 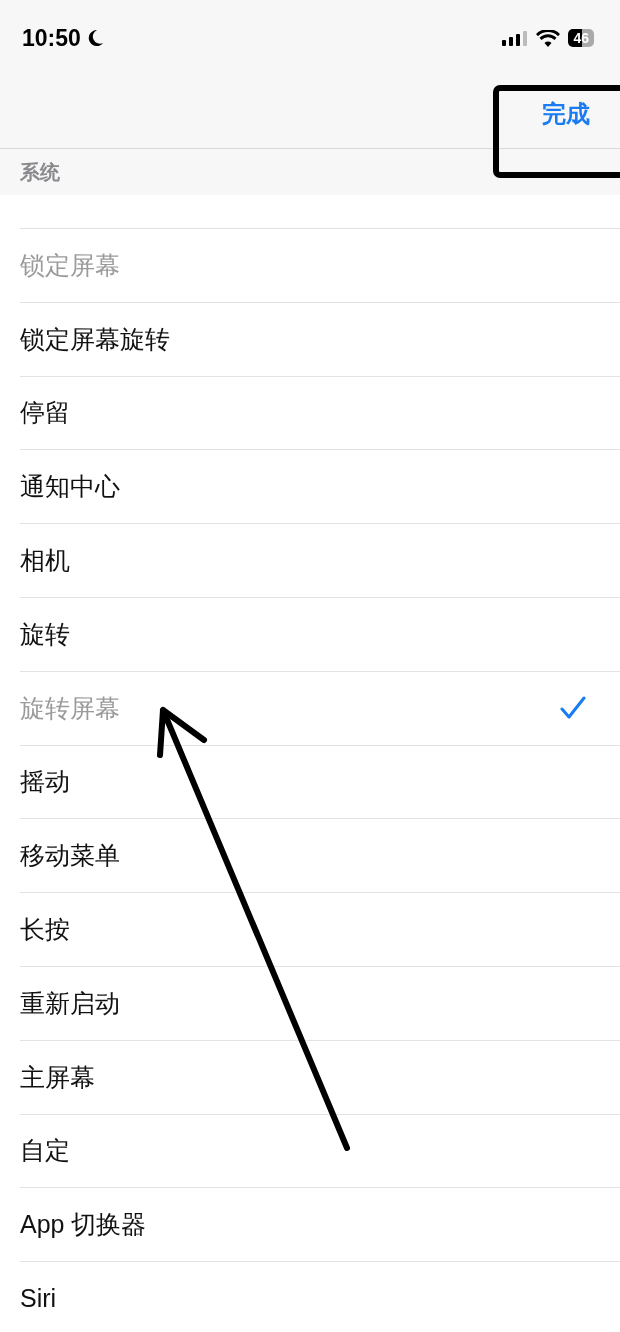 I want to click on list-item: 移动菜单, so click(x=70, y=856).